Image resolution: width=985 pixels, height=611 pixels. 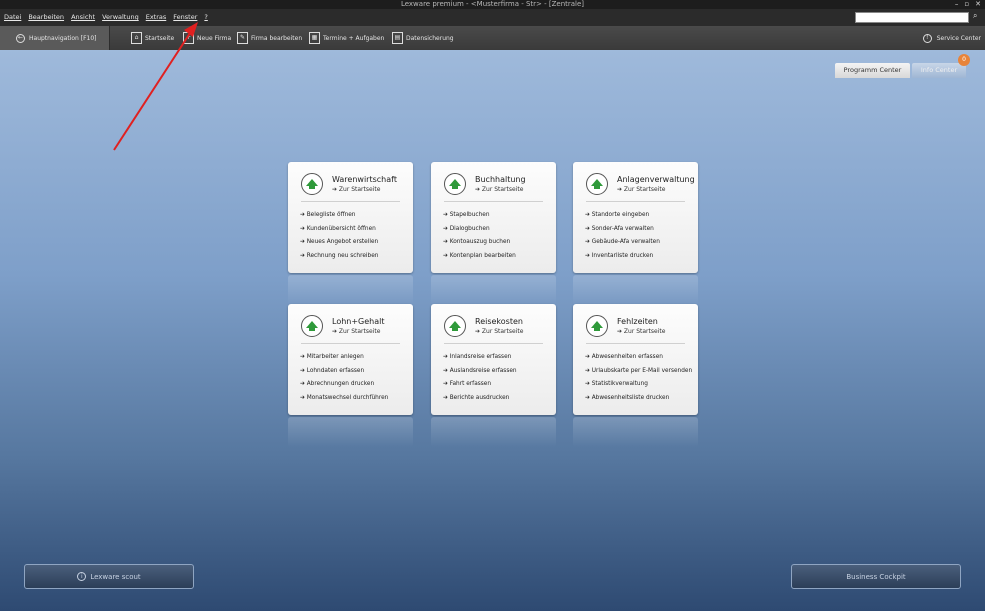 What do you see at coordinates (344, 357) in the screenshot?
I see `card-link: ➔ Mitarbeiter anlegen` at bounding box center [344, 357].